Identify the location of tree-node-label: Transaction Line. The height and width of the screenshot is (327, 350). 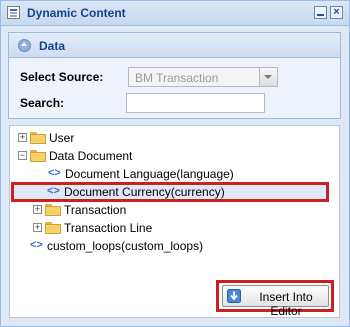
(108, 228).